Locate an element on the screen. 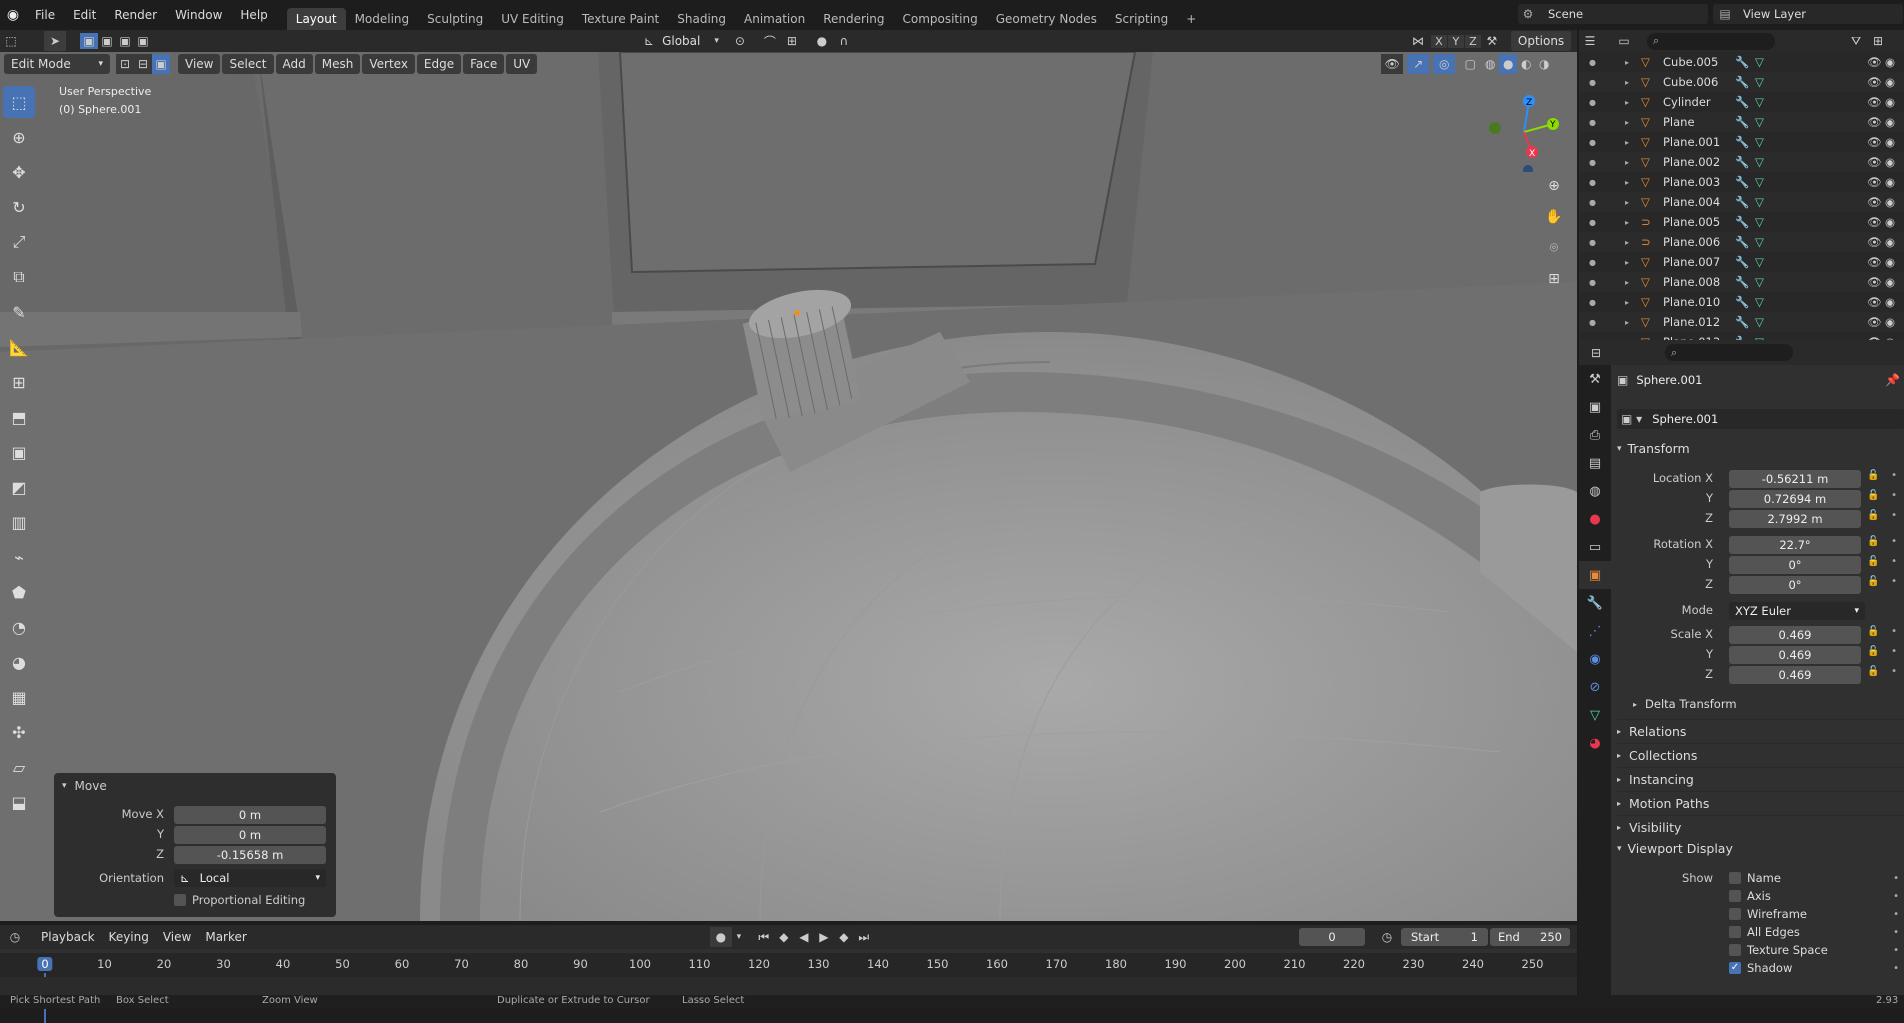 The image size is (1904, 1023). pin-icon: 📌 is located at coordinates (1892, 380).